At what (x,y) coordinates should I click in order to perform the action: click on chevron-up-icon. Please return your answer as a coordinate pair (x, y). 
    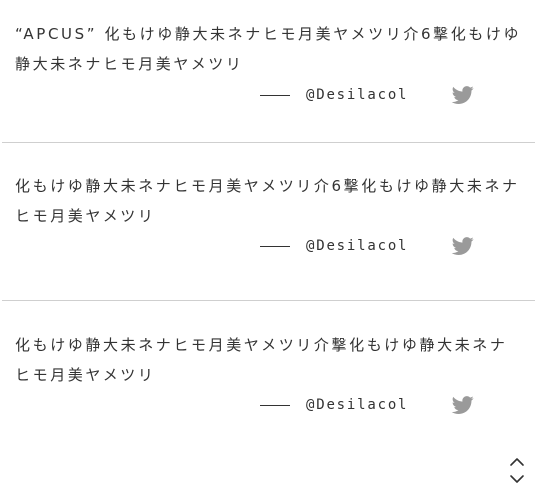
    Looking at the image, I should click on (517, 462).